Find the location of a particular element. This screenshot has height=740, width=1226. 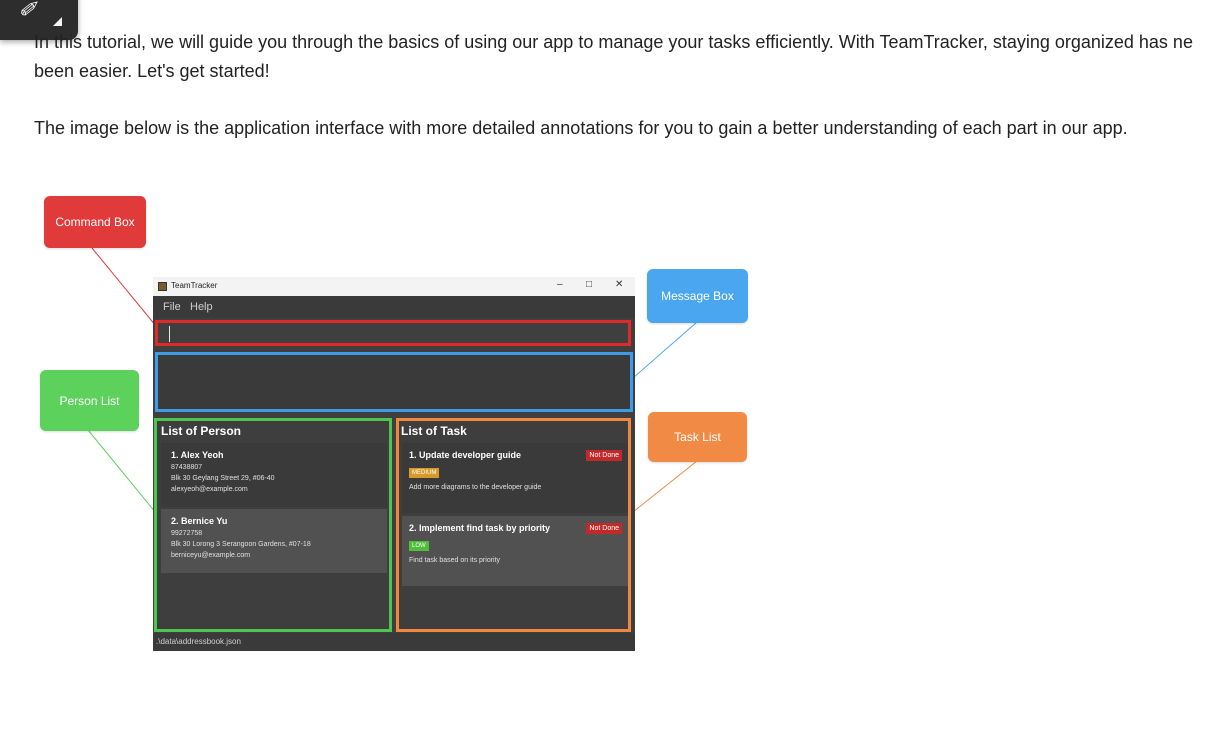

person-pointer-line is located at coordinates (122, 471).